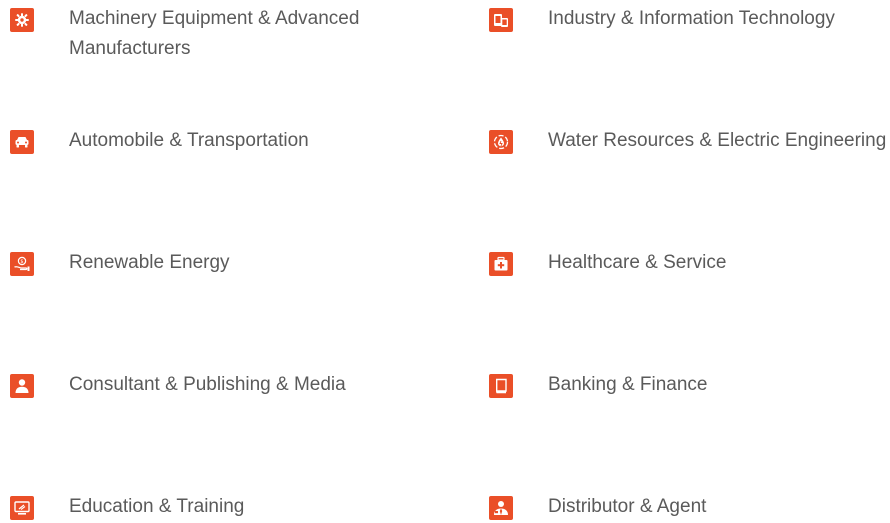 This screenshot has width=890, height=523. Describe the element at coordinates (717, 140) in the screenshot. I see `industry-label: Water Resources & Electric Engineering` at that location.